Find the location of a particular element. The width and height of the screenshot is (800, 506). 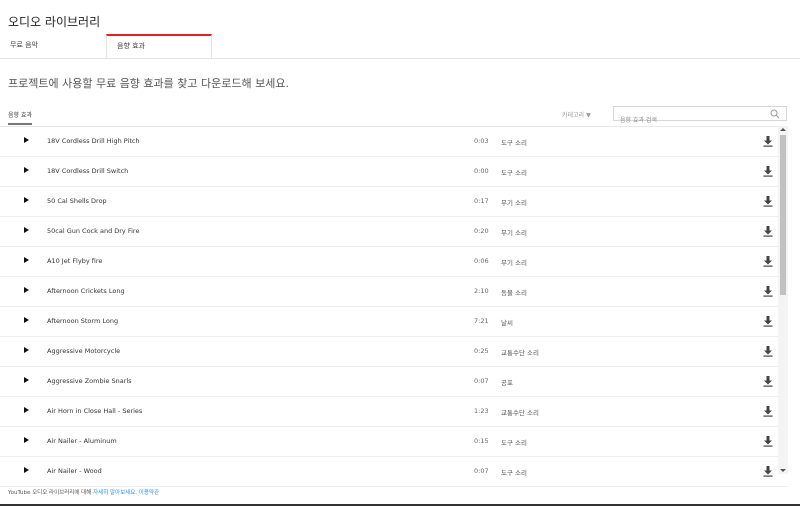

list-item: Air Nailer - Aluminum 0:15 도구 소리 is located at coordinates (394, 442).